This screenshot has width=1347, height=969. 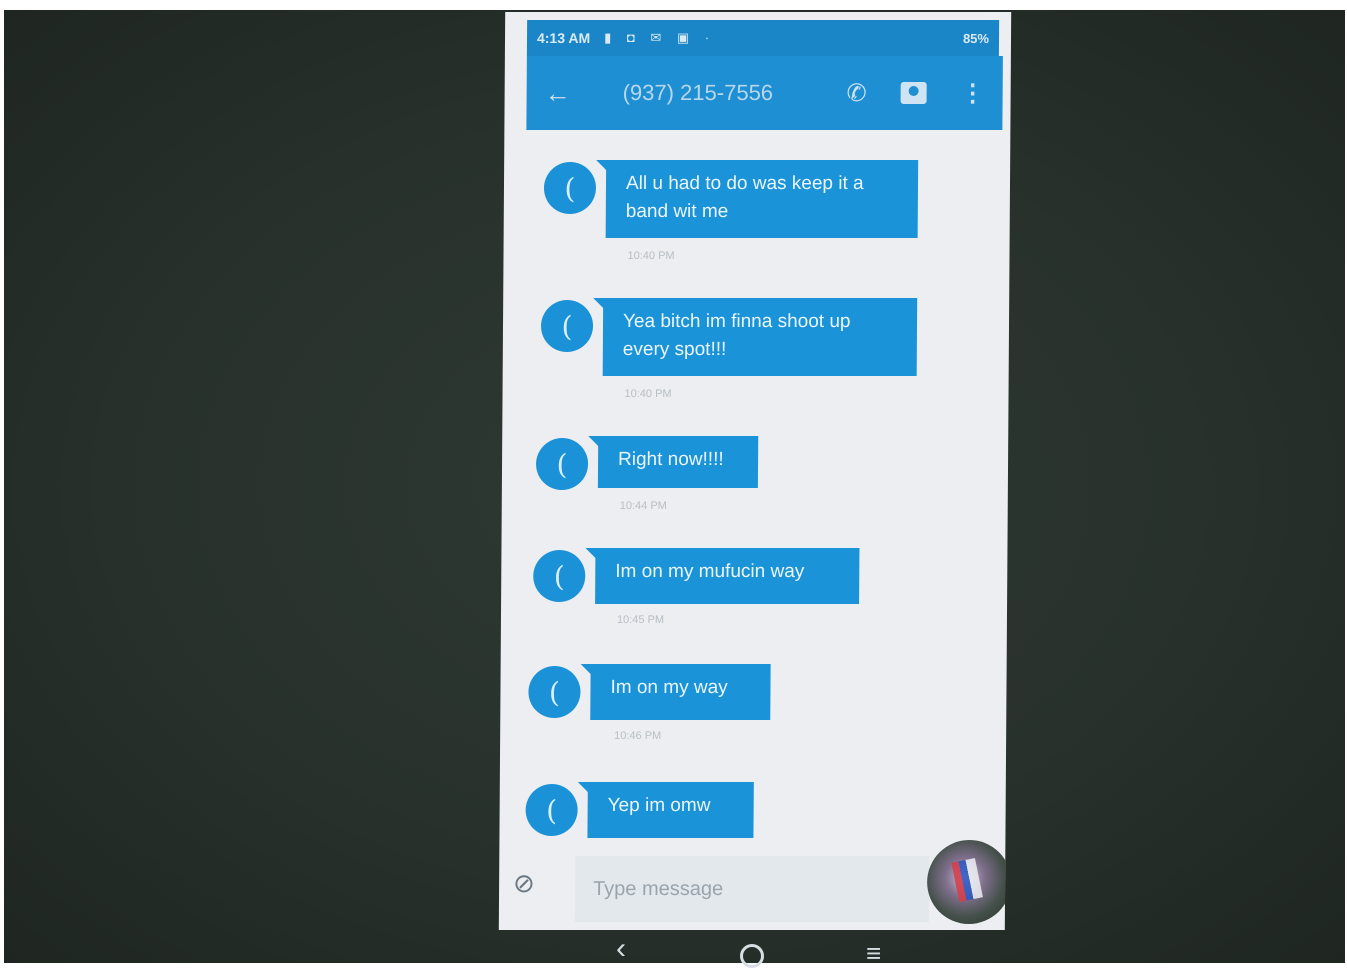 I want to click on attachment-thumbnail, so click(x=969, y=882).